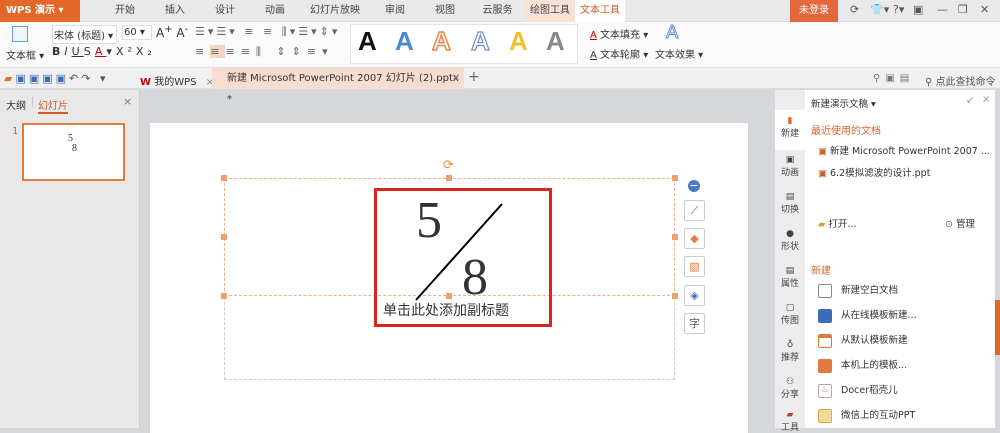 Image resolution: width=1000 pixels, height=433 pixels. Describe the element at coordinates (790, 277) in the screenshot. I see `strip-properties: ▤ 属性` at that location.